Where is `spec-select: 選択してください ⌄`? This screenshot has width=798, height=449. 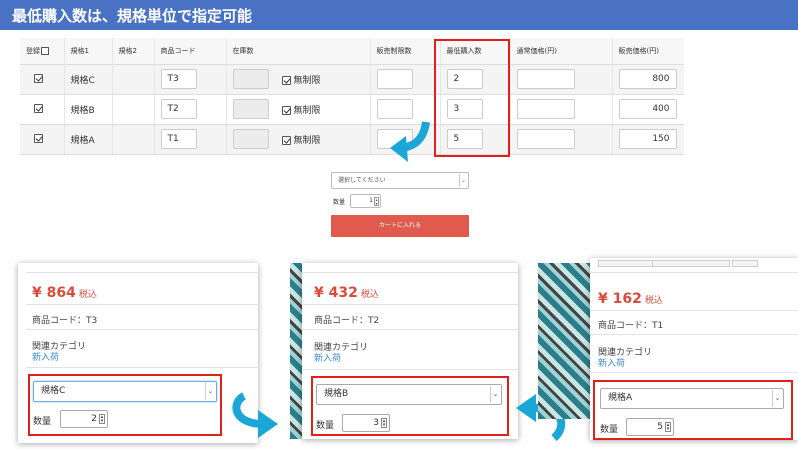
spec-select: 選択してください ⌄ is located at coordinates (400, 180).